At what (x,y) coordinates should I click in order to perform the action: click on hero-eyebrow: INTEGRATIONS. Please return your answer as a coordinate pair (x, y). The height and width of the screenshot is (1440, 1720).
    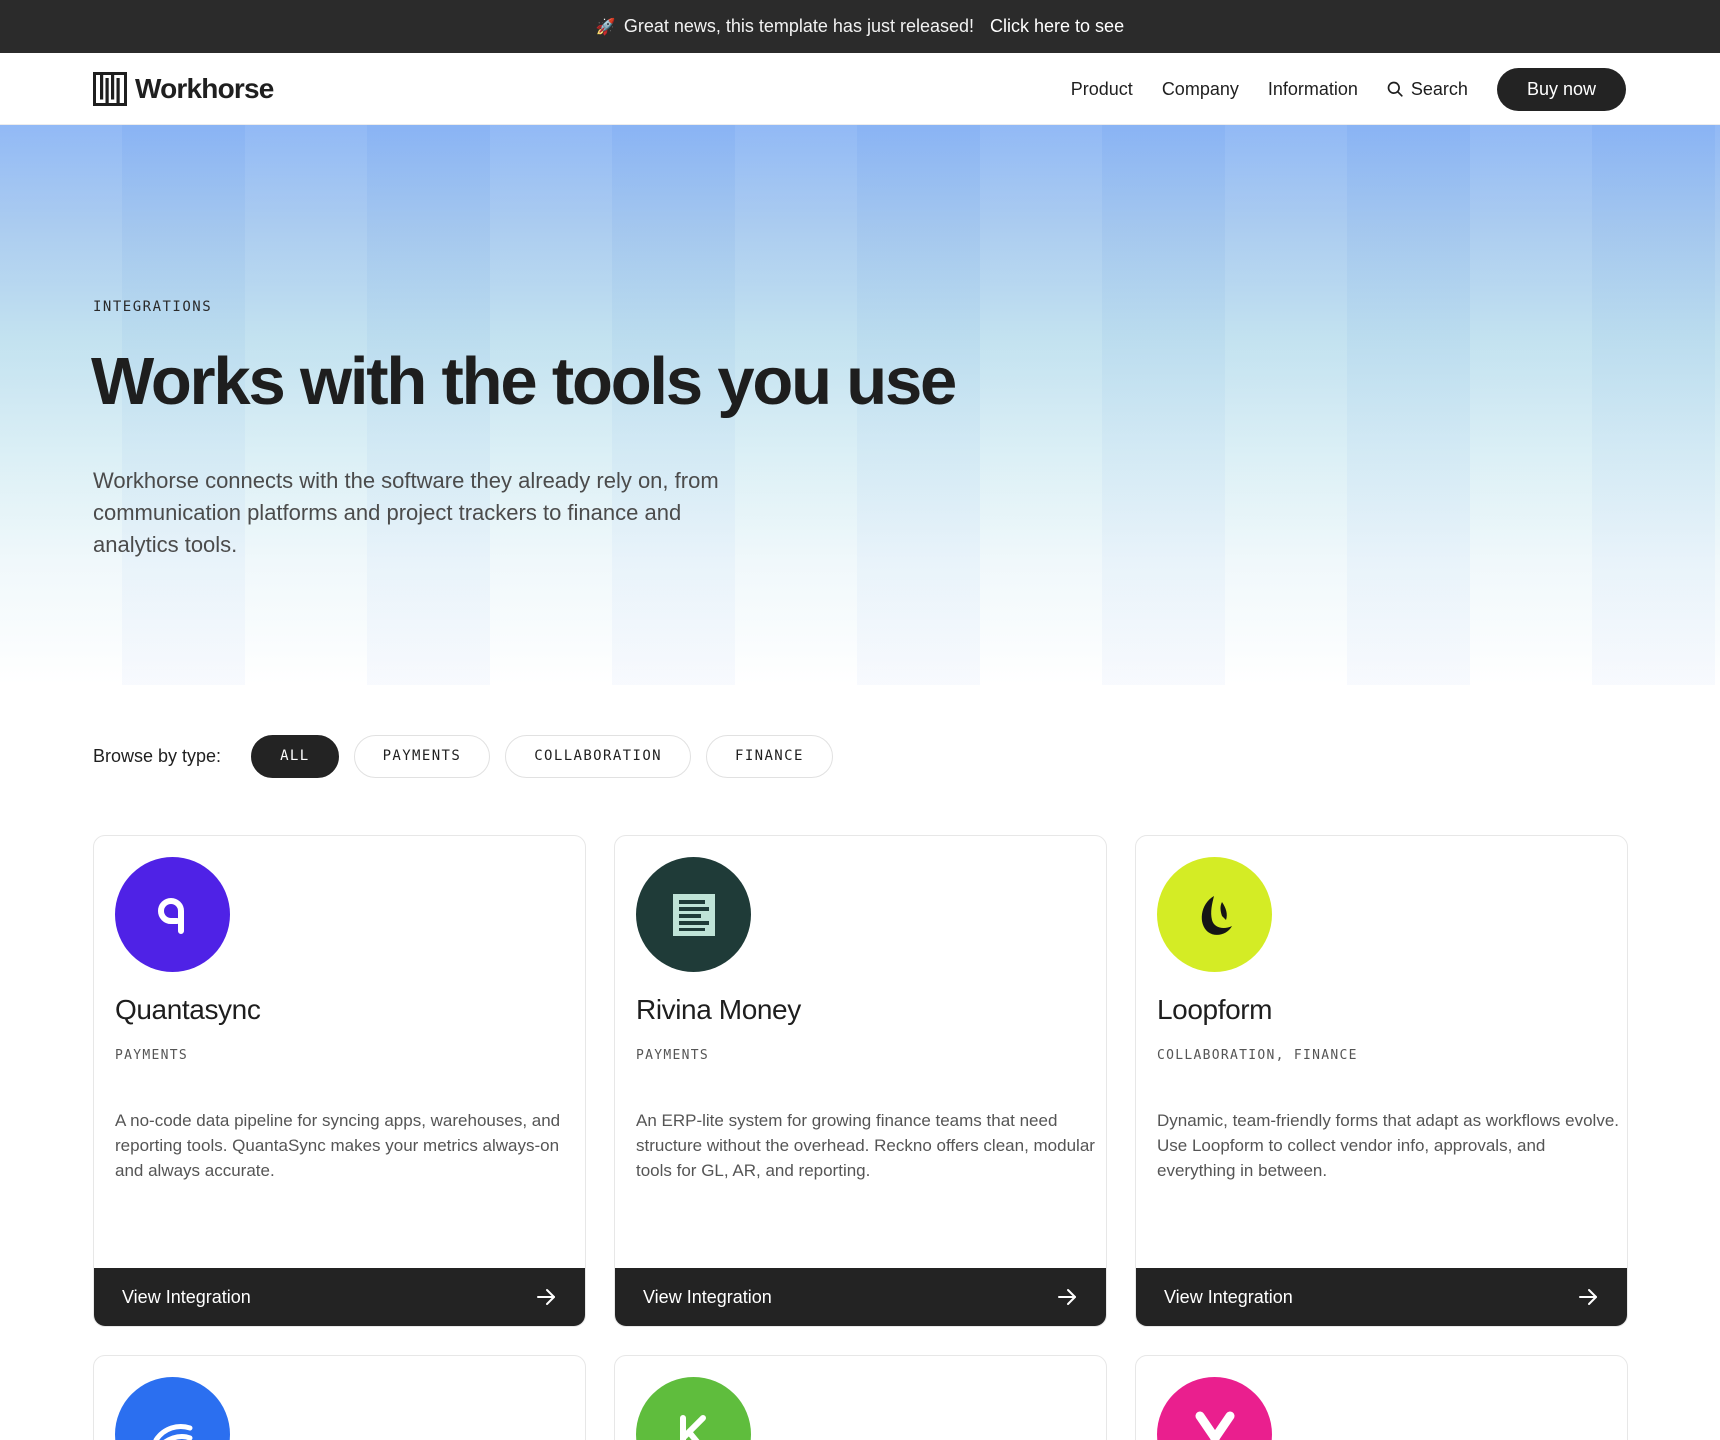
    Looking at the image, I should click on (153, 307).